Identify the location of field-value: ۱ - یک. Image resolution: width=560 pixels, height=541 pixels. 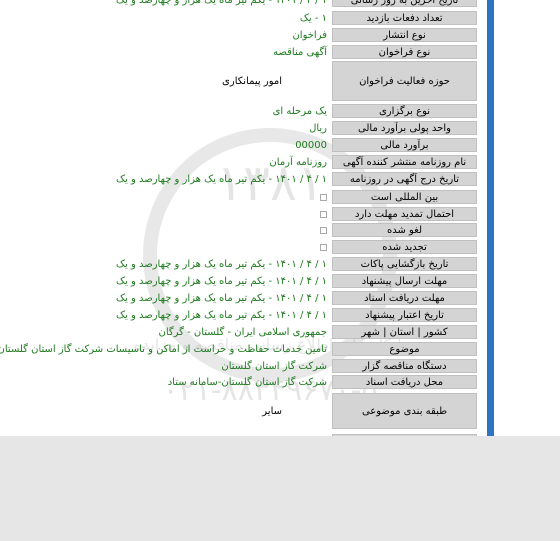
(313, 18).